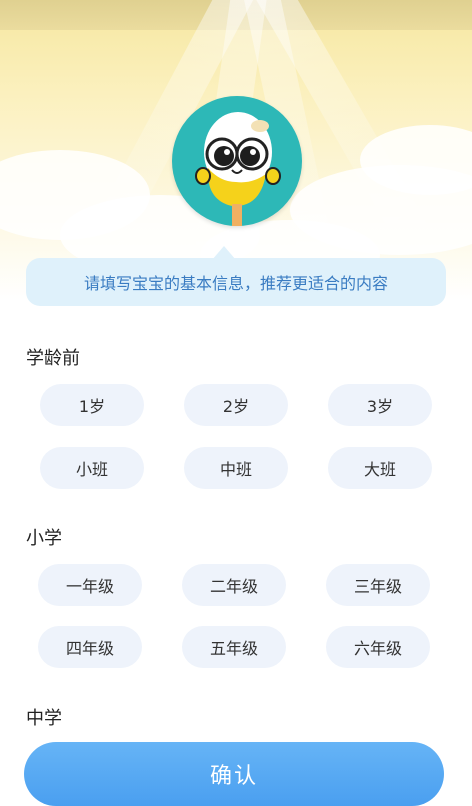  What do you see at coordinates (234, 647) in the screenshot?
I see `chip-grade-5: 五年级` at bounding box center [234, 647].